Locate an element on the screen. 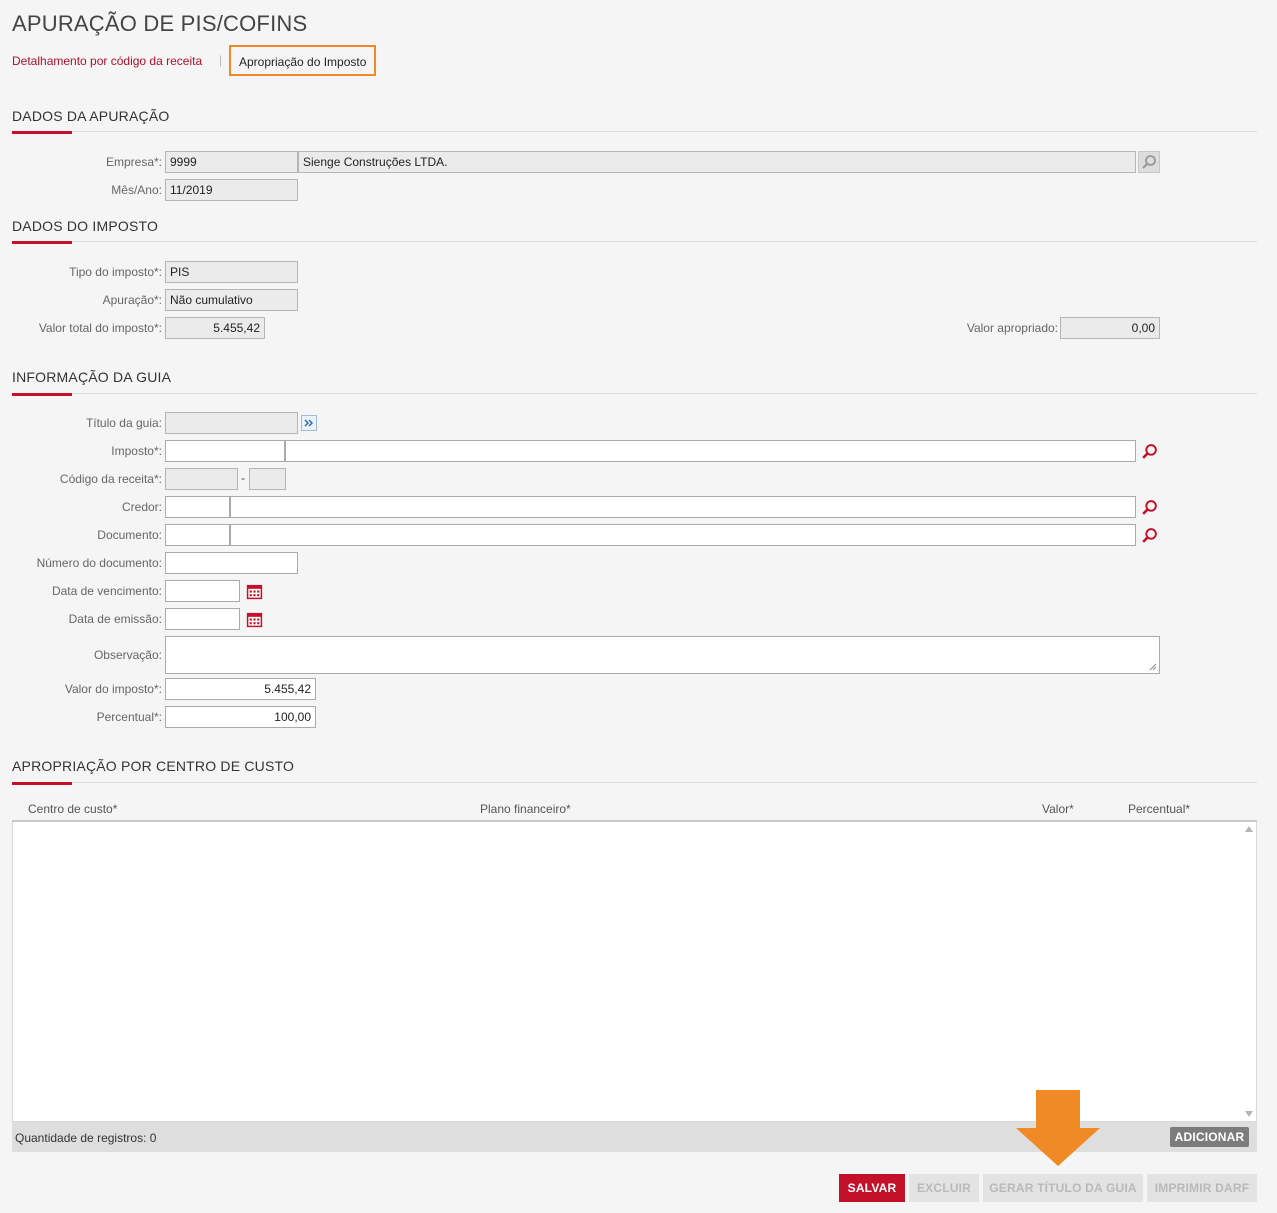  record-count: Quantidade de registros: 0 is located at coordinates (86, 1138).